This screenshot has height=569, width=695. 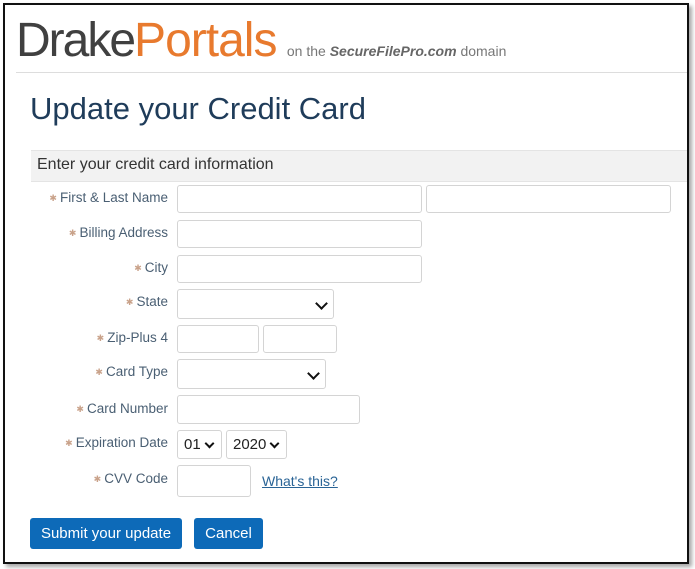 I want to click on expiration-month-select: 01, so click(x=199, y=444).